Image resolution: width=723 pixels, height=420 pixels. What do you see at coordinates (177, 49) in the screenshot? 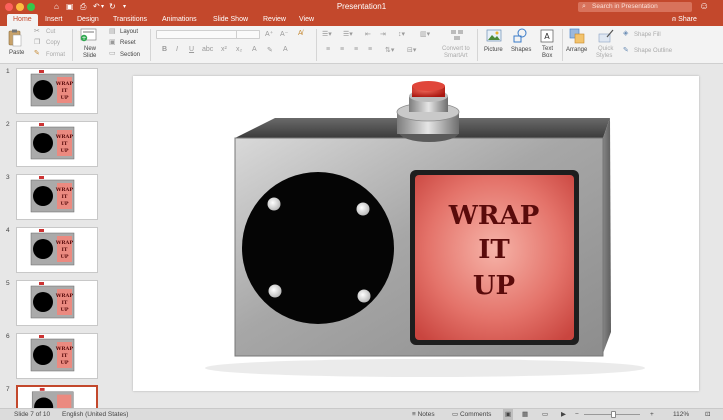
I see `italic-icon: I` at bounding box center [177, 49].